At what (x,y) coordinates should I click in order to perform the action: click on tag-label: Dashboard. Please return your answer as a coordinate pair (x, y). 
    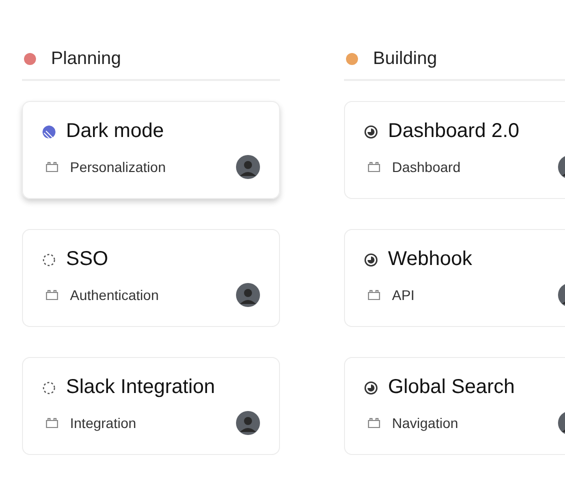
    Looking at the image, I should click on (427, 167).